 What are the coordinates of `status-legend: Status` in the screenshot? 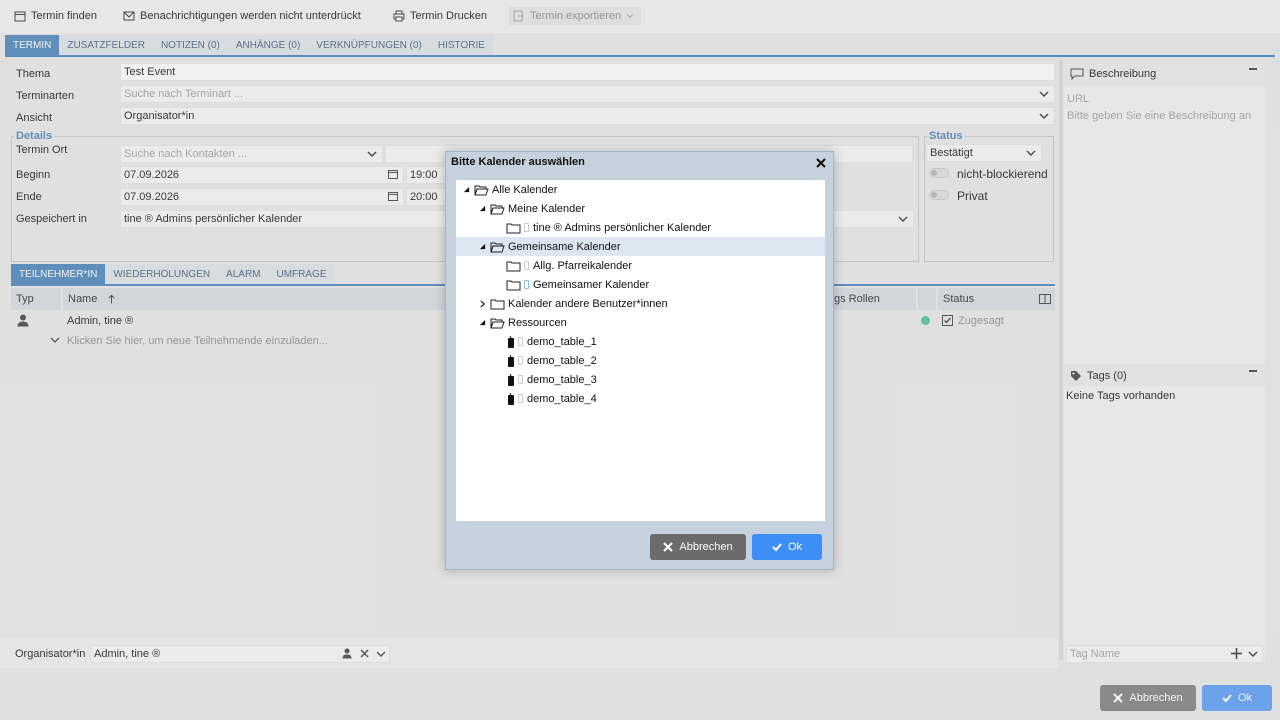 It's located at (946, 136).